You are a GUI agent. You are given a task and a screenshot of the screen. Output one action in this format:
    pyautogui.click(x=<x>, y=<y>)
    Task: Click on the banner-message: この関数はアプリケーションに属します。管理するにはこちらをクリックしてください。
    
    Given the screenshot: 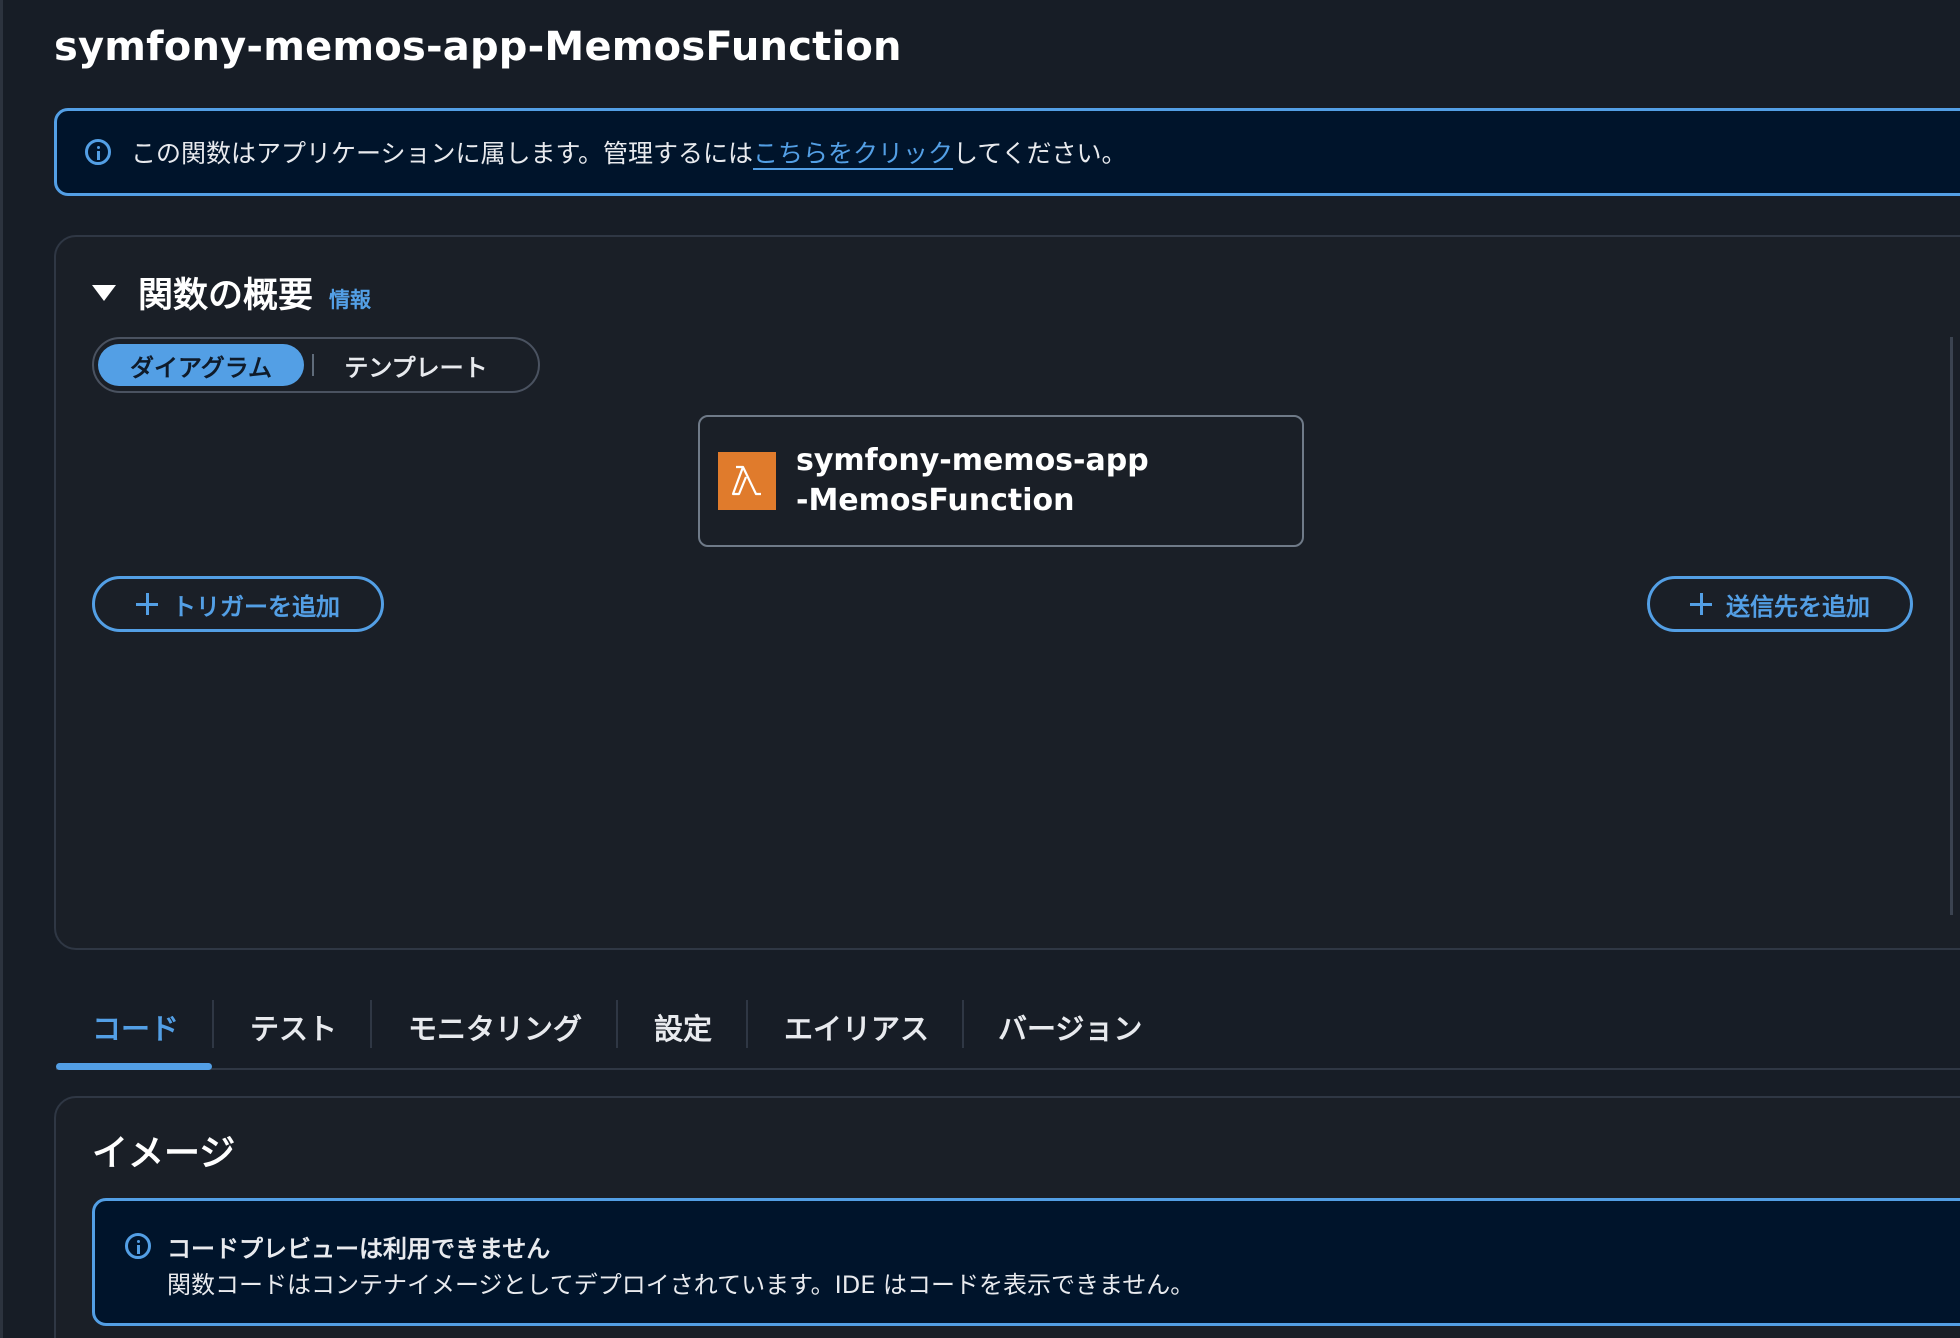 What is the action you would take?
    pyautogui.click(x=629, y=152)
    